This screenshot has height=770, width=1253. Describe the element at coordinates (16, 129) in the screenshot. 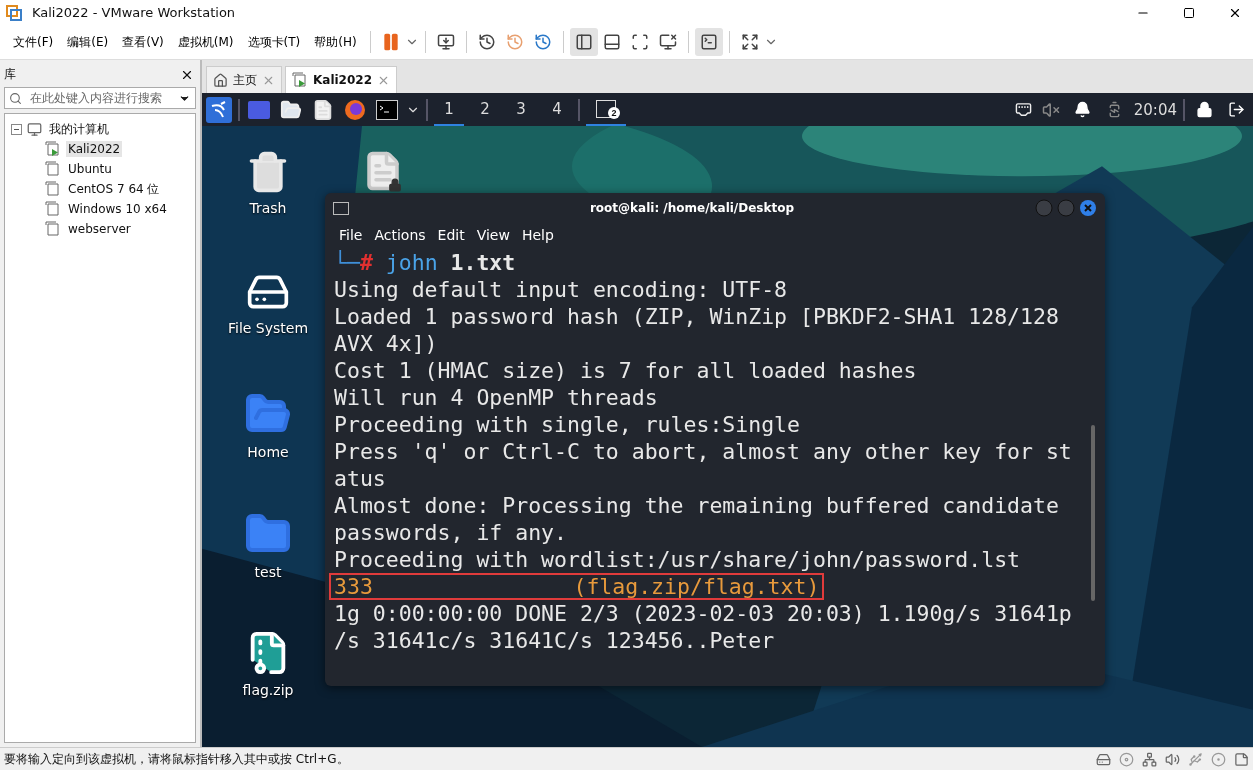

I see `collapse-toggle` at that location.